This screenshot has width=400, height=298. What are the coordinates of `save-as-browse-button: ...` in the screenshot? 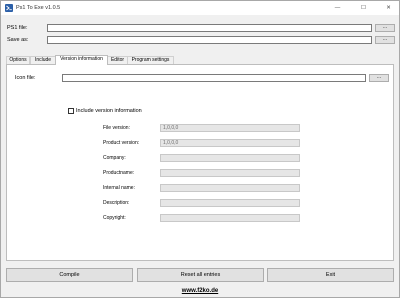 It's located at (385, 40).